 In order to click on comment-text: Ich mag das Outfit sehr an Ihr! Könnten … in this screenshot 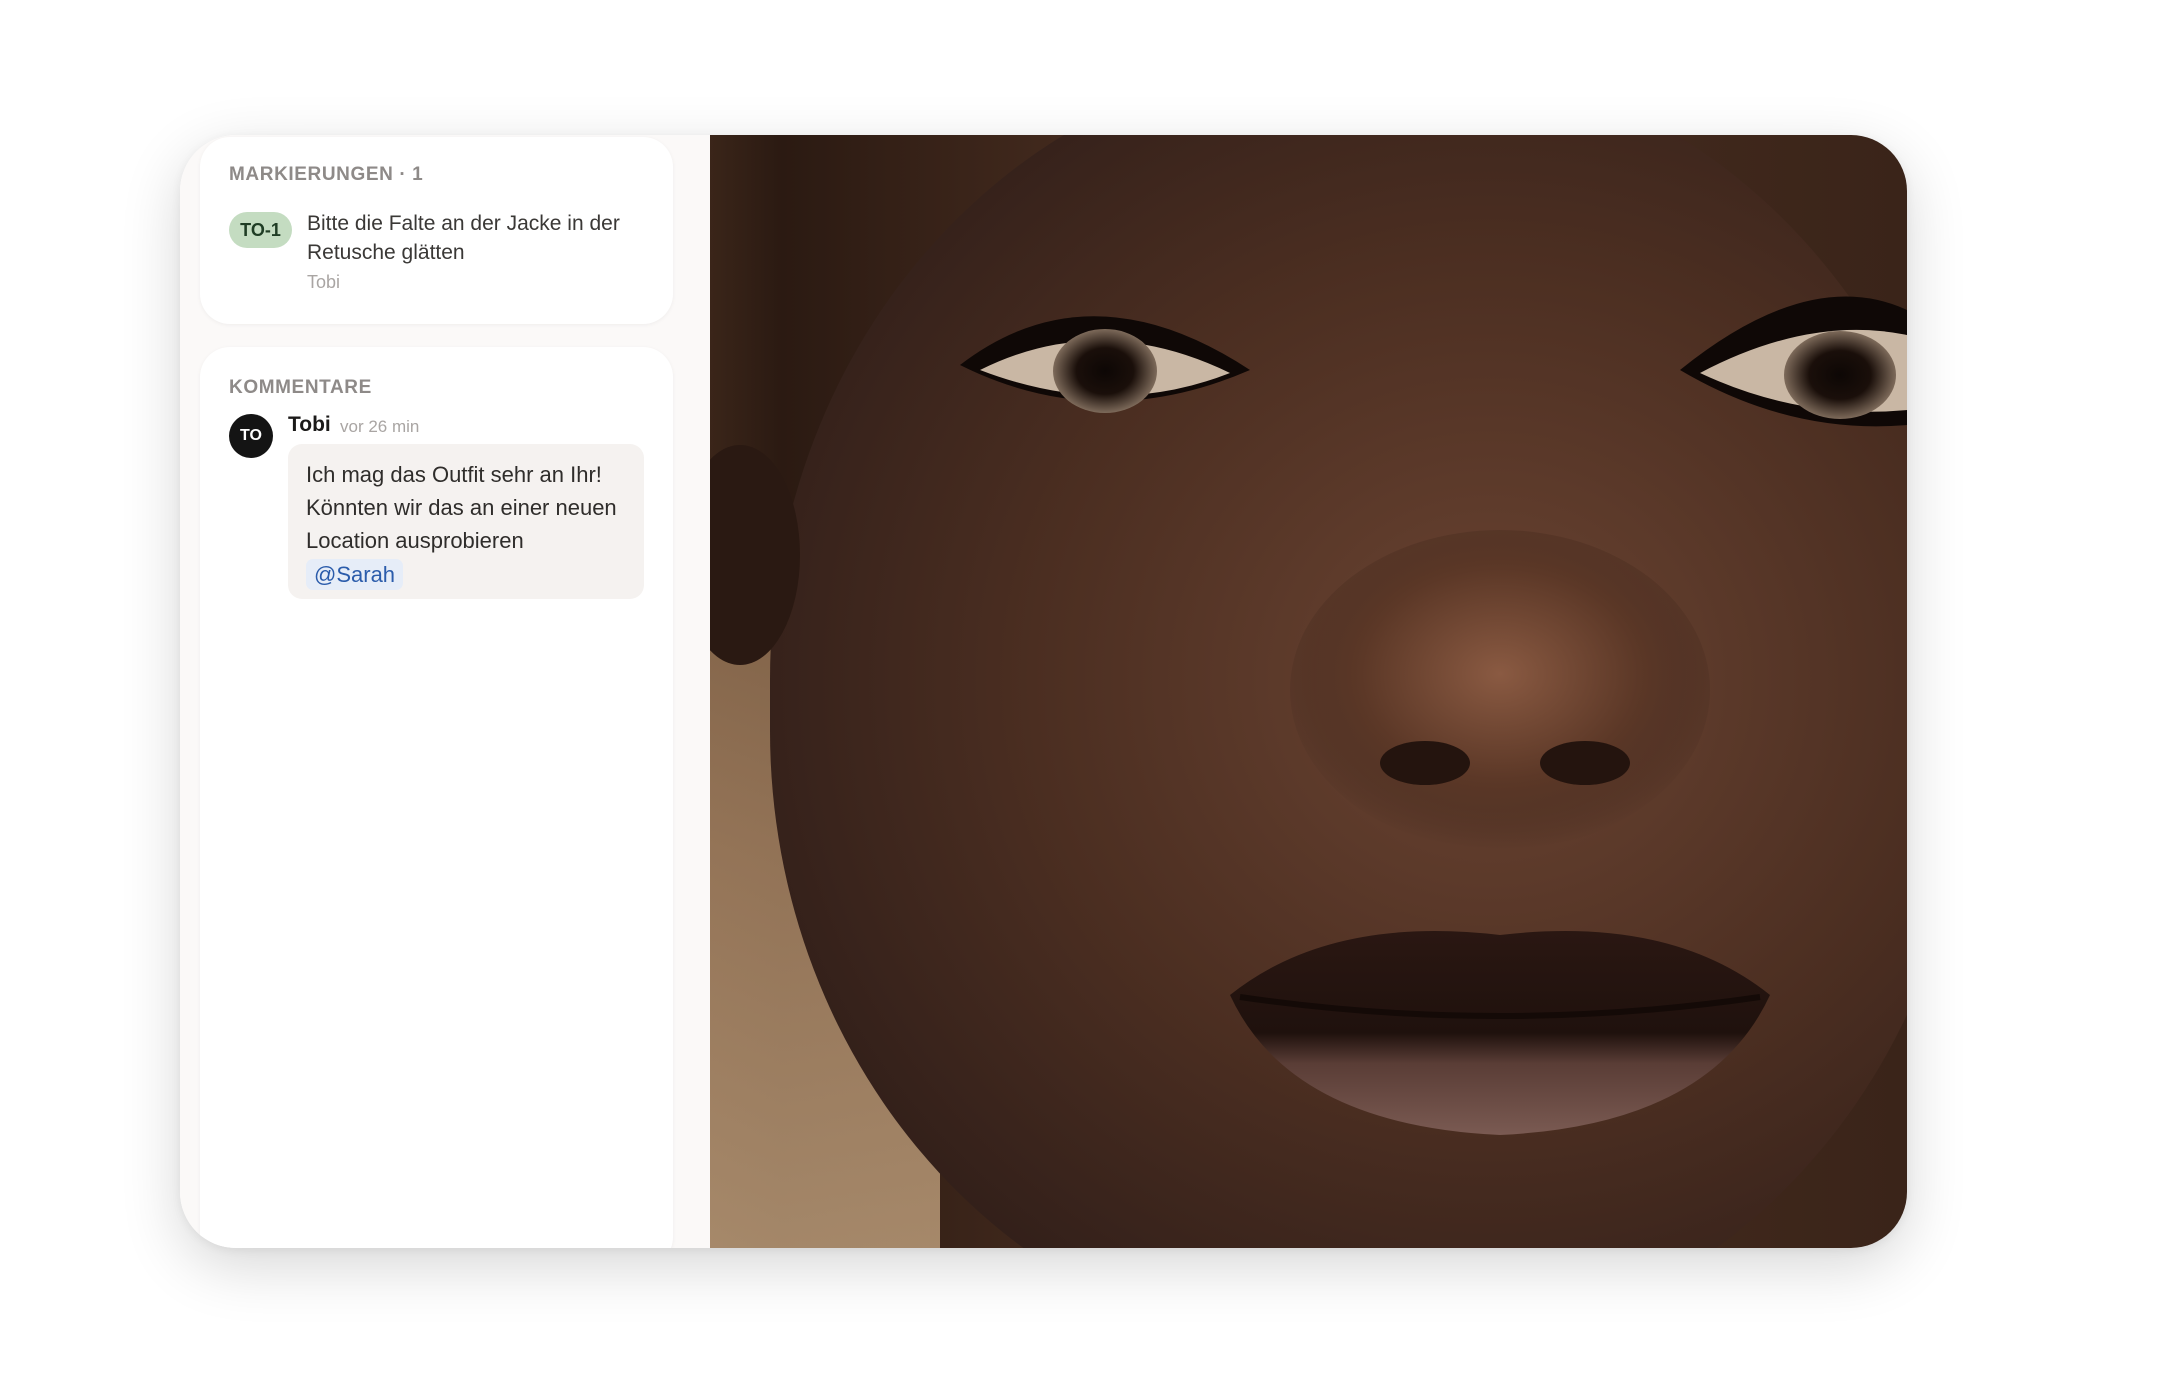, I will do `click(461, 507)`.